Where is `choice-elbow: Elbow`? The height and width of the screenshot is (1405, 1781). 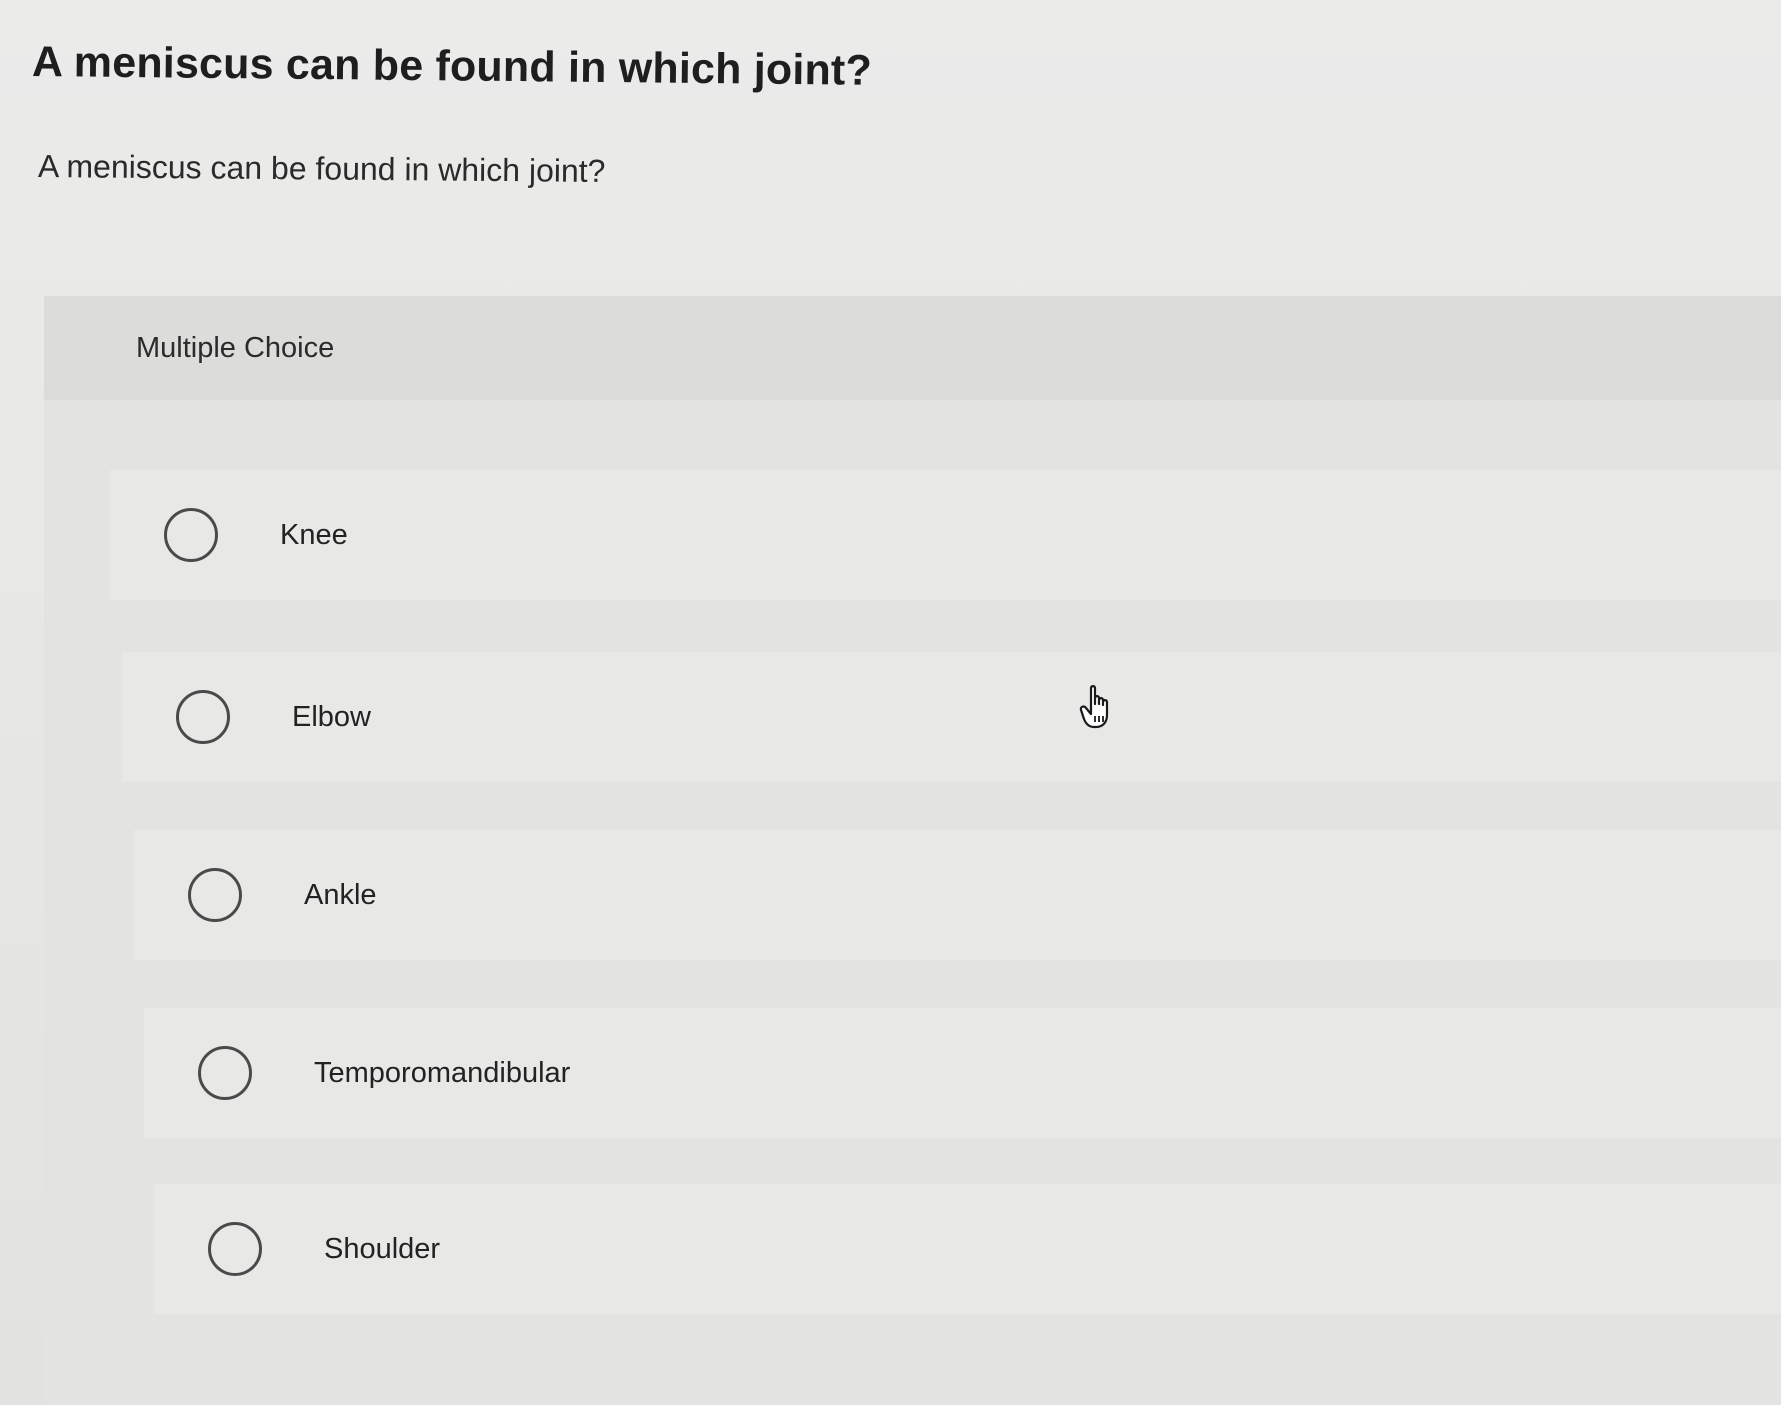
choice-elbow: Elbow is located at coordinates (951, 717).